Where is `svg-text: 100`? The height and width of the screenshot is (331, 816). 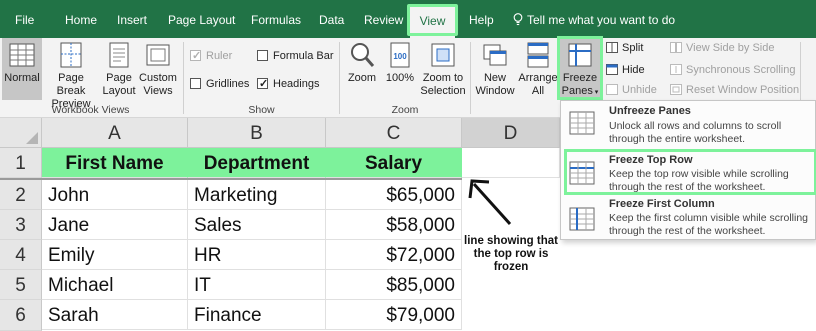
svg-text: 100 is located at coordinates (400, 56).